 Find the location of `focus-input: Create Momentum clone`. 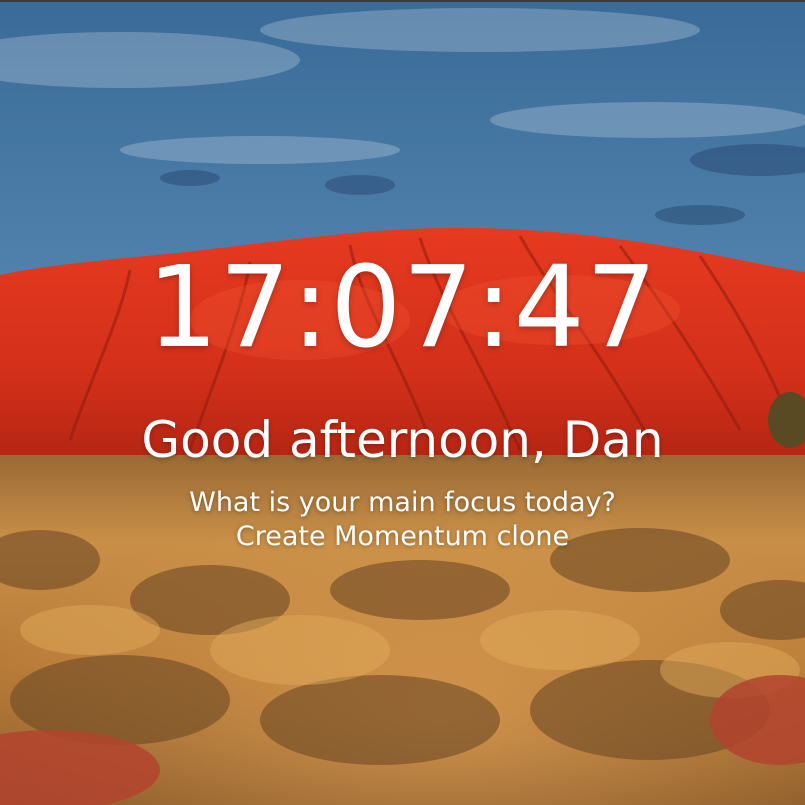

focus-input: Create Momentum clone is located at coordinates (402, 537).